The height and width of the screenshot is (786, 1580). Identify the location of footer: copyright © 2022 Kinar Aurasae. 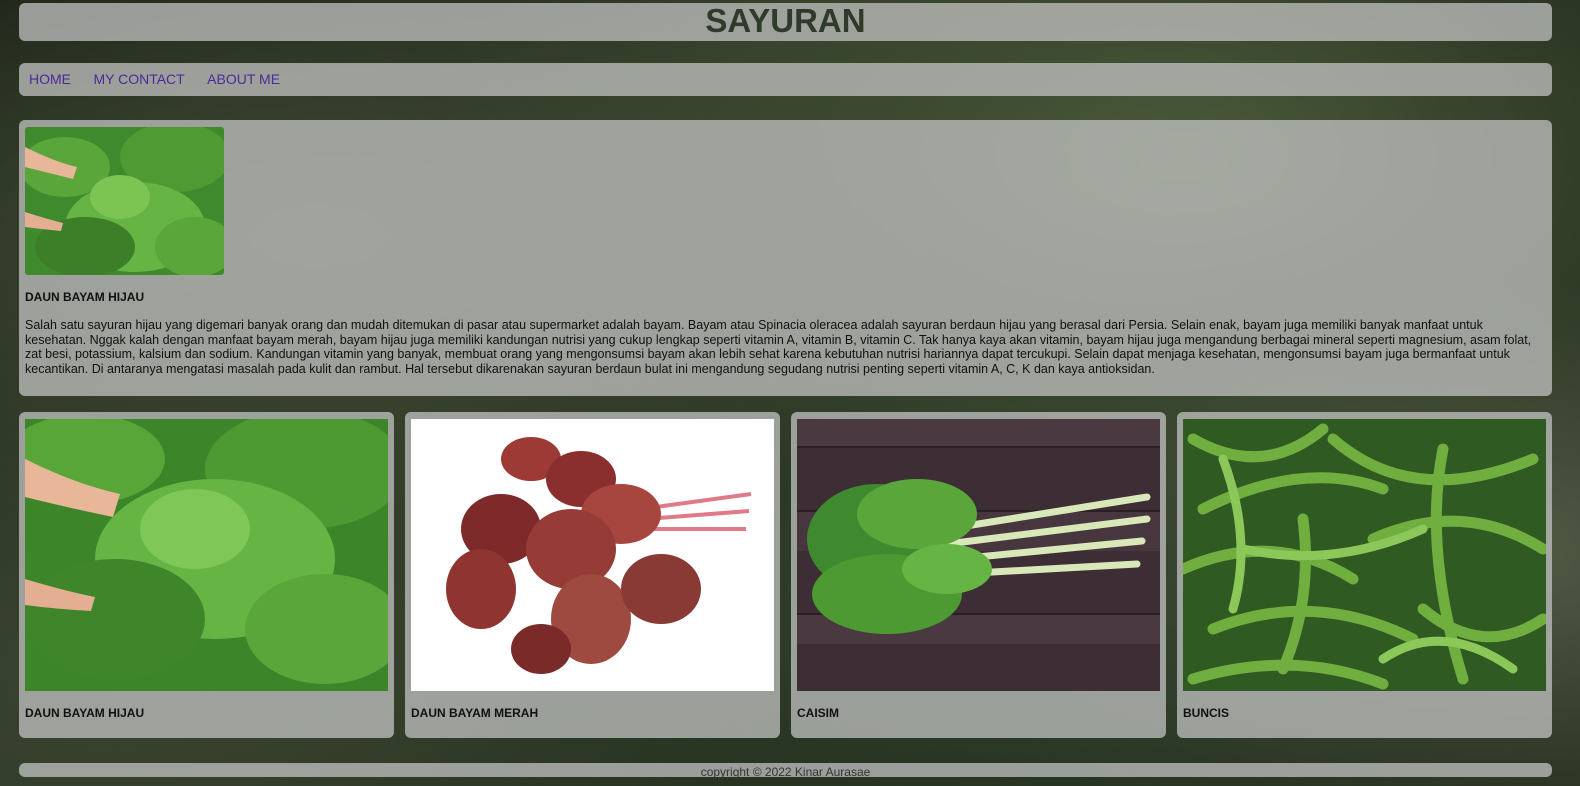
(785, 771).